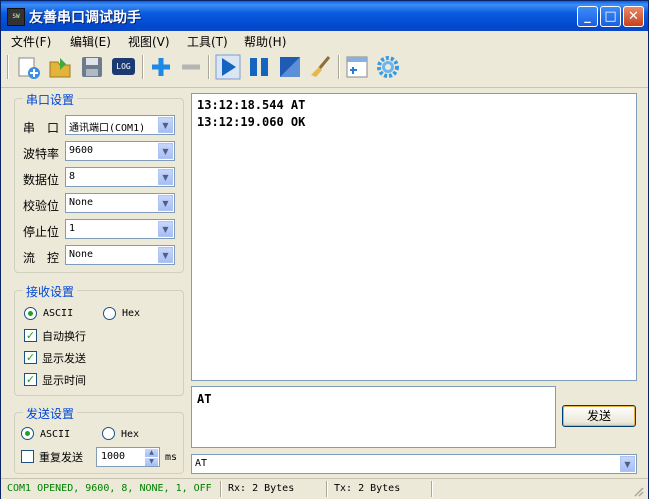 This screenshot has width=649, height=499. I want to click on spin-up-icon: ▲, so click(151, 453).